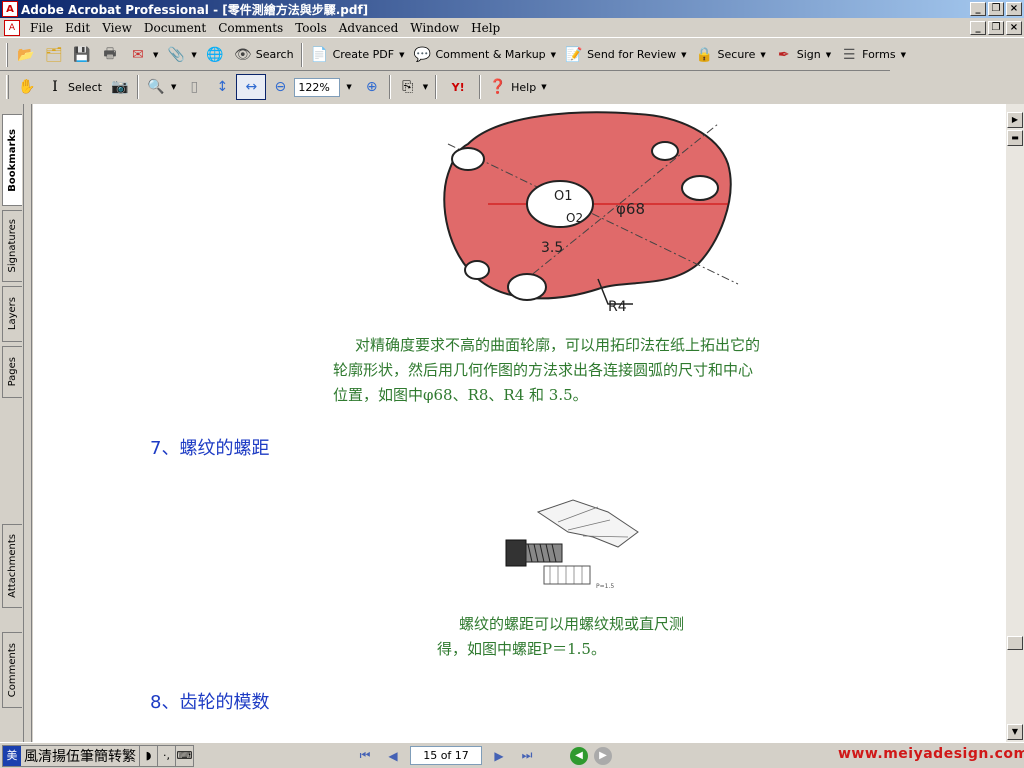  What do you see at coordinates (996, 9) in the screenshot?
I see `restore-button: ❐` at bounding box center [996, 9].